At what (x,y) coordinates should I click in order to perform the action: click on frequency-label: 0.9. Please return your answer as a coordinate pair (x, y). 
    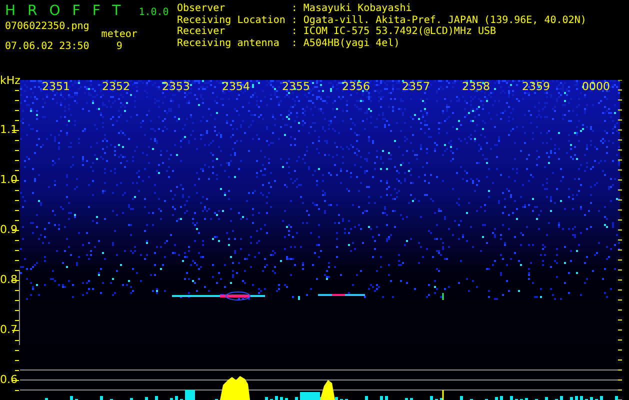
    Looking at the image, I should click on (9, 229).